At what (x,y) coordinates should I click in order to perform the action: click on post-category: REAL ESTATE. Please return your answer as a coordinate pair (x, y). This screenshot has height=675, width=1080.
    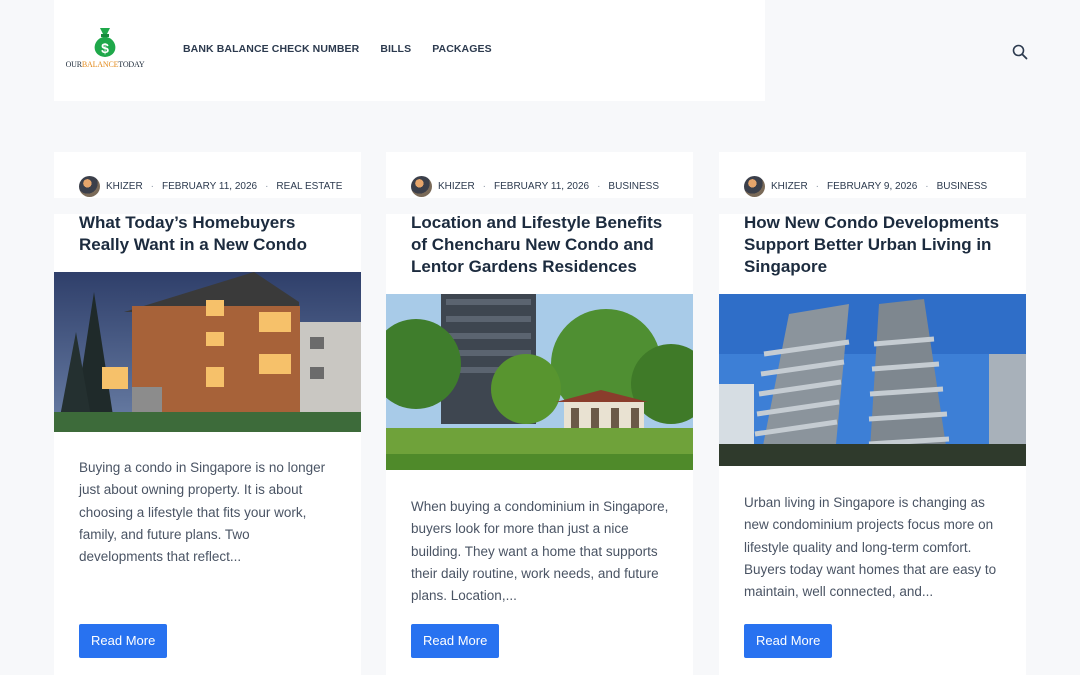
    Looking at the image, I should click on (309, 186).